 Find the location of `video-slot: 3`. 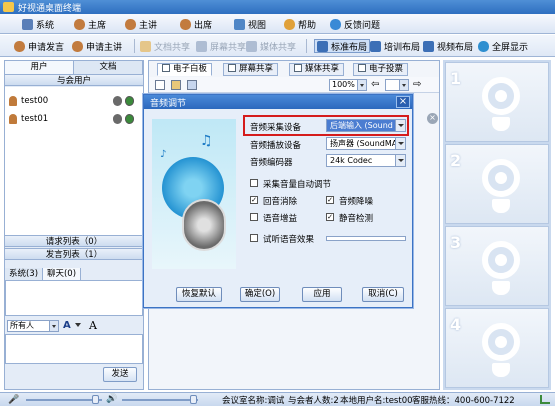

video-slot: 3 is located at coordinates (497, 266).